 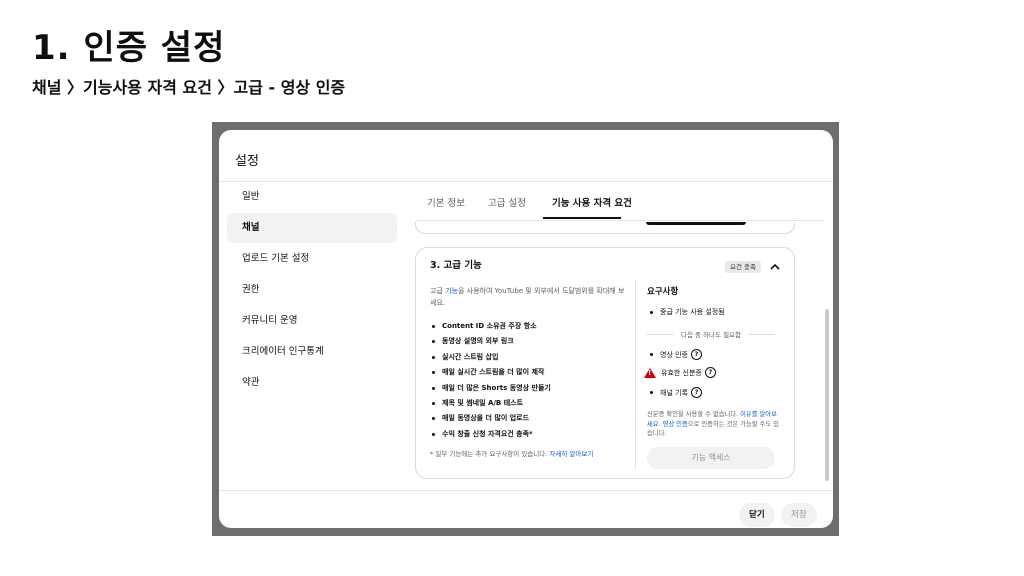 What do you see at coordinates (446, 202) in the screenshot?
I see `tab-basic-info: 기본 정보` at bounding box center [446, 202].